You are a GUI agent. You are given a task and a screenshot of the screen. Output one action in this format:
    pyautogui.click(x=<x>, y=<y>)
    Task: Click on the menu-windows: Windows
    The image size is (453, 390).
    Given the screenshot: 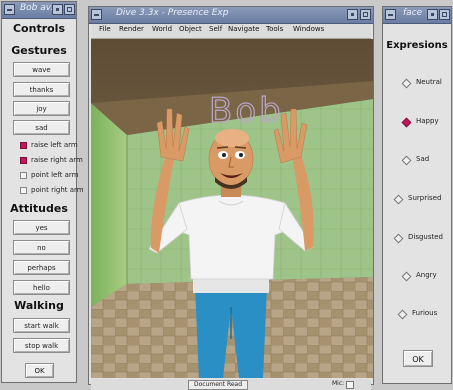 What is the action you would take?
    pyautogui.click(x=308, y=29)
    